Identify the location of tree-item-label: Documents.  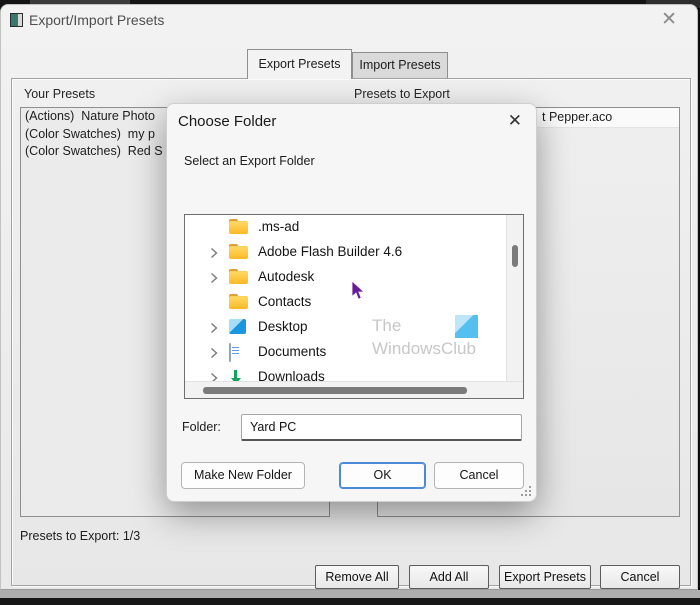
(292, 351).